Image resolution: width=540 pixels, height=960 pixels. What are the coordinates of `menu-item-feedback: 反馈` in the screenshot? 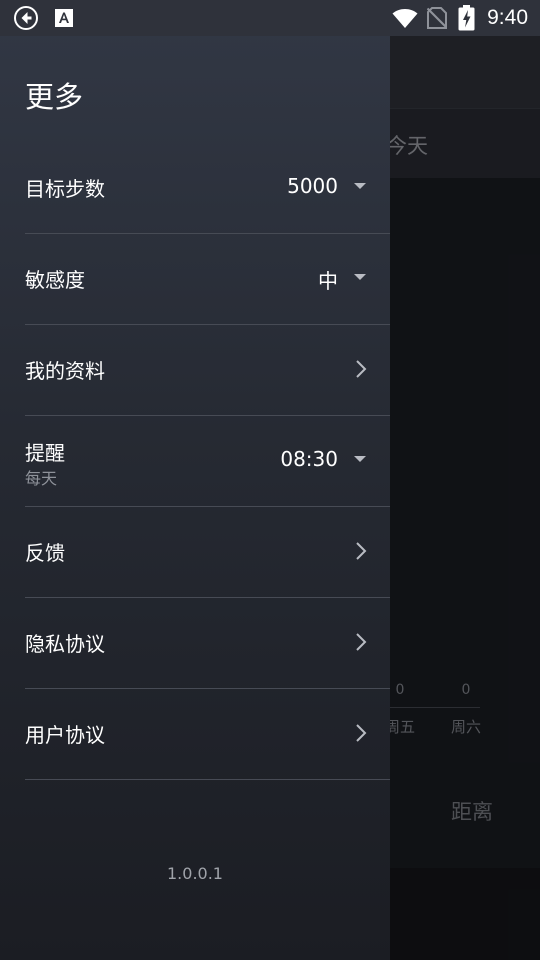 It's located at (195, 552).